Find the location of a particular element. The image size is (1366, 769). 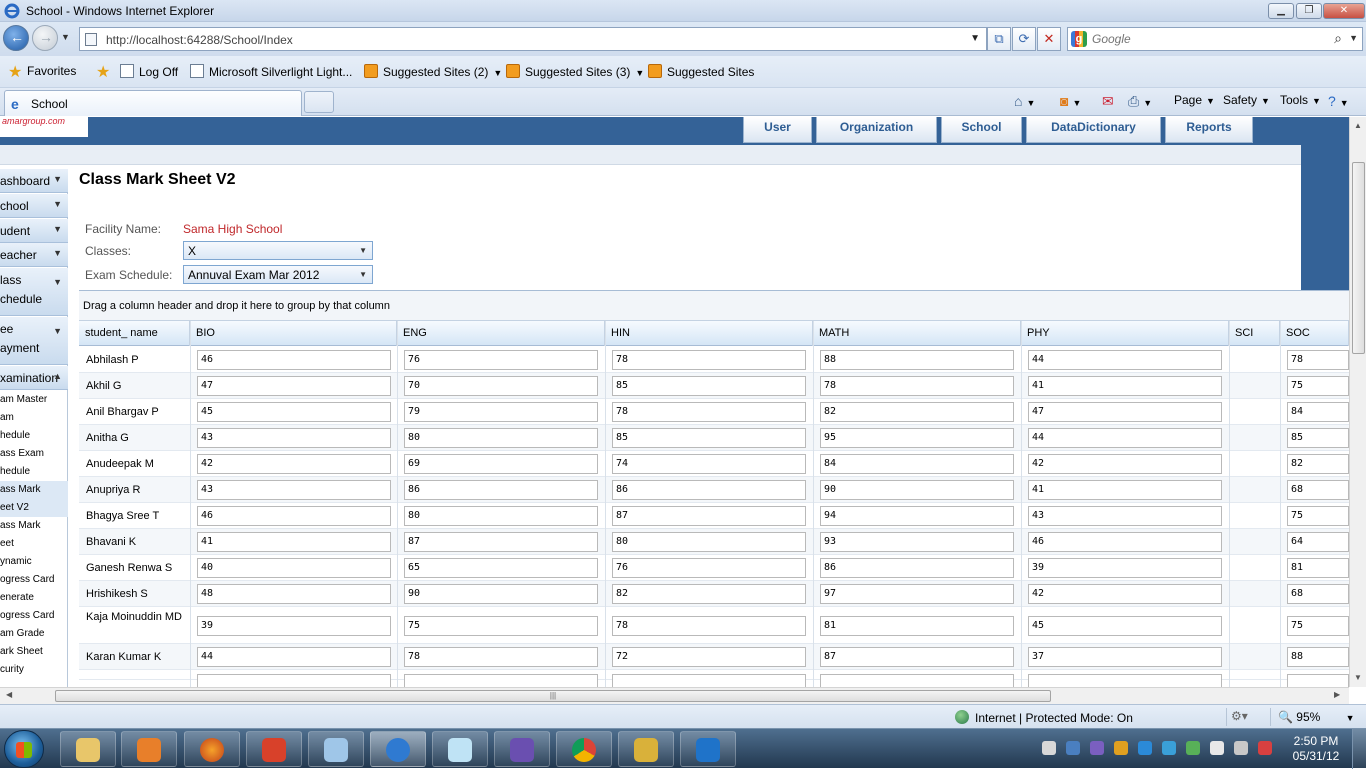

help-button: ? ▼ is located at coordinates (1338, 101).